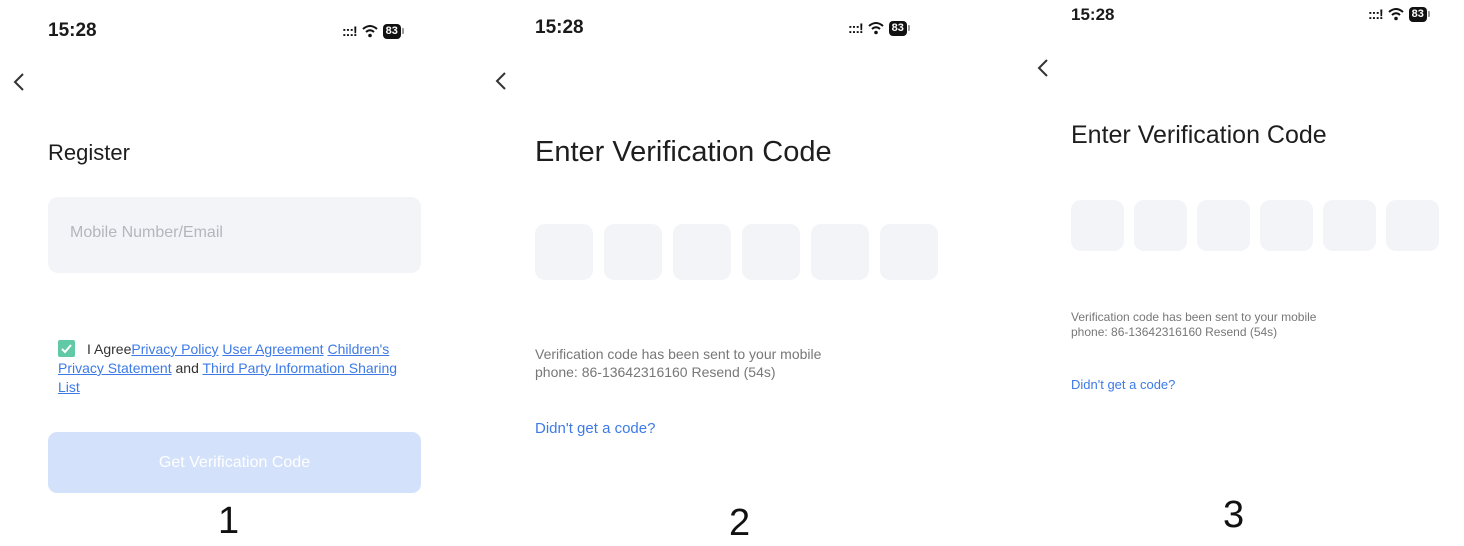 This screenshot has height=546, width=1464. I want to click on privacy-policy-link: Privacy Policy, so click(174, 349).